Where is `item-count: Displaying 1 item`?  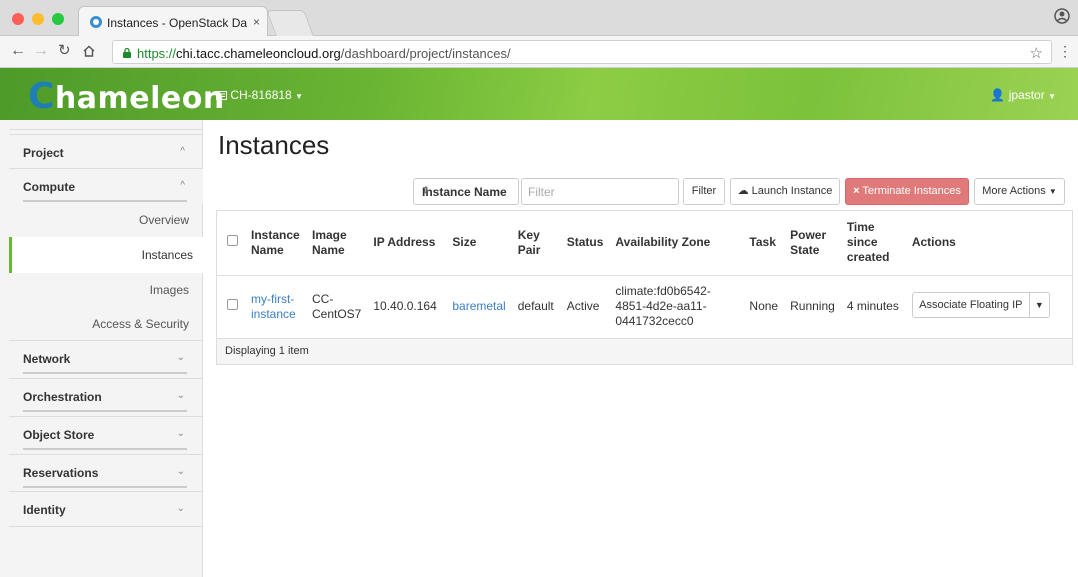 item-count: Displaying 1 item is located at coordinates (644, 351).